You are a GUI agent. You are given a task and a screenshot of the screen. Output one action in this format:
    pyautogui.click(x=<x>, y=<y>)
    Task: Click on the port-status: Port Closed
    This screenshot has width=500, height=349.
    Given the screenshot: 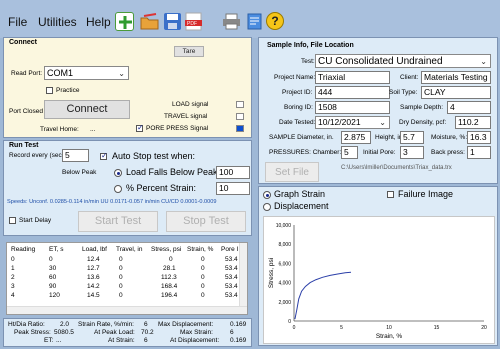 What is the action you would take?
    pyautogui.click(x=26, y=111)
    